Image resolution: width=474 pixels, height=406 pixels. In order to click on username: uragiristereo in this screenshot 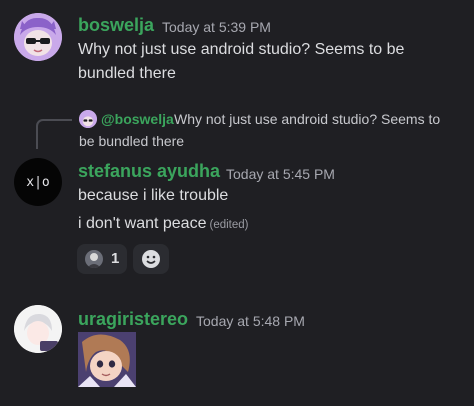, I will do `click(133, 319)`.